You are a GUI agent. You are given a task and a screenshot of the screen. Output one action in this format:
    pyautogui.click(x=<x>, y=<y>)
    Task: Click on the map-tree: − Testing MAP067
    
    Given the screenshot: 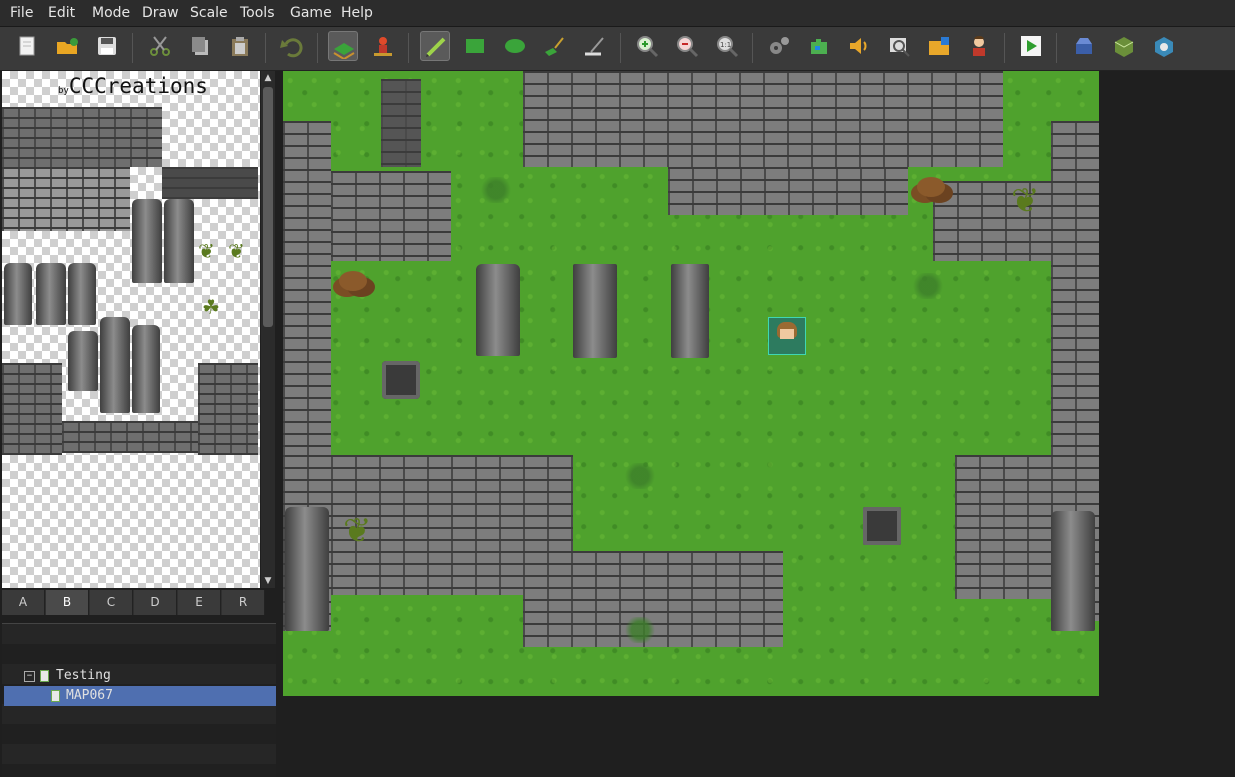 What is the action you would take?
    pyautogui.click(x=139, y=700)
    